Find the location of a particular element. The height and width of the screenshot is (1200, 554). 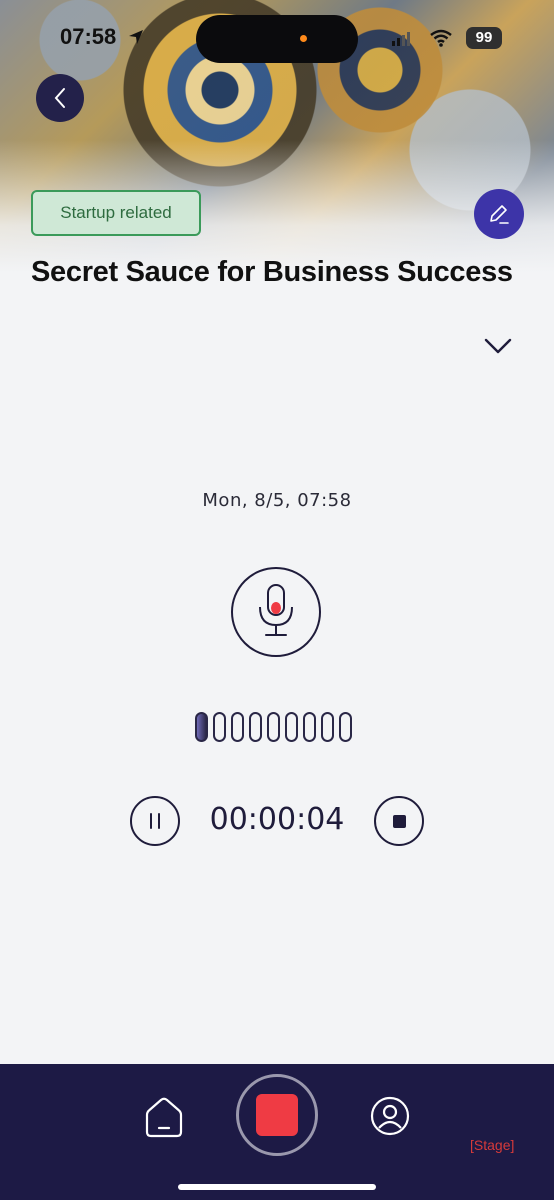

microphone-indicator is located at coordinates (276, 612).